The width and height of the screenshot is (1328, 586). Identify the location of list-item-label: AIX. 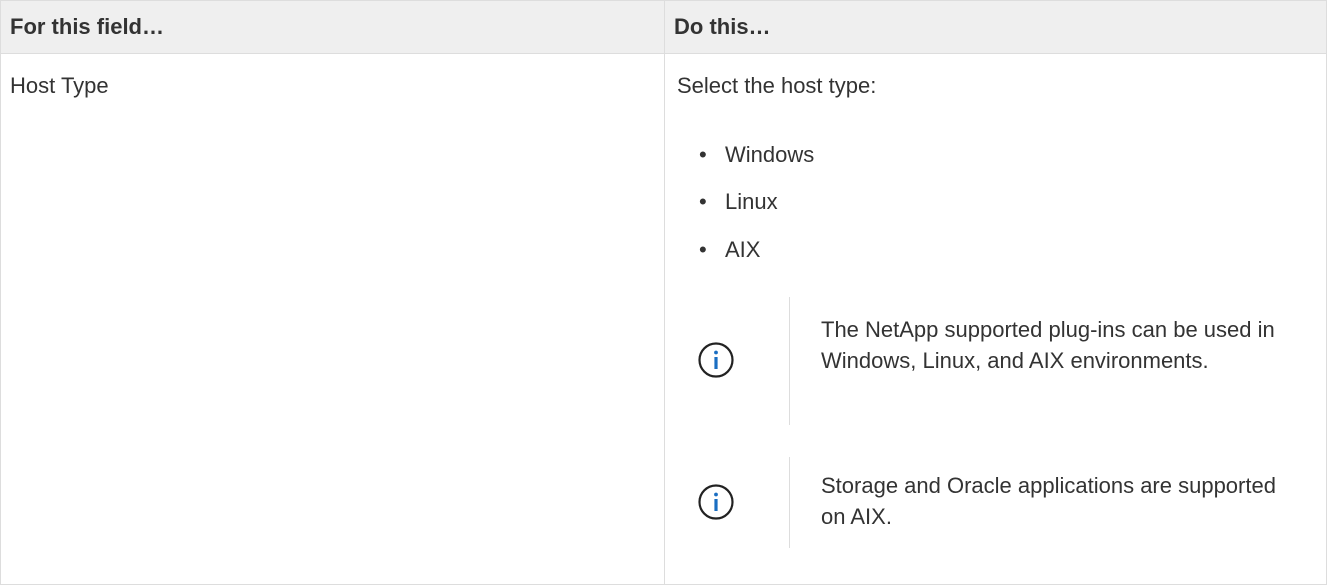
(743, 249).